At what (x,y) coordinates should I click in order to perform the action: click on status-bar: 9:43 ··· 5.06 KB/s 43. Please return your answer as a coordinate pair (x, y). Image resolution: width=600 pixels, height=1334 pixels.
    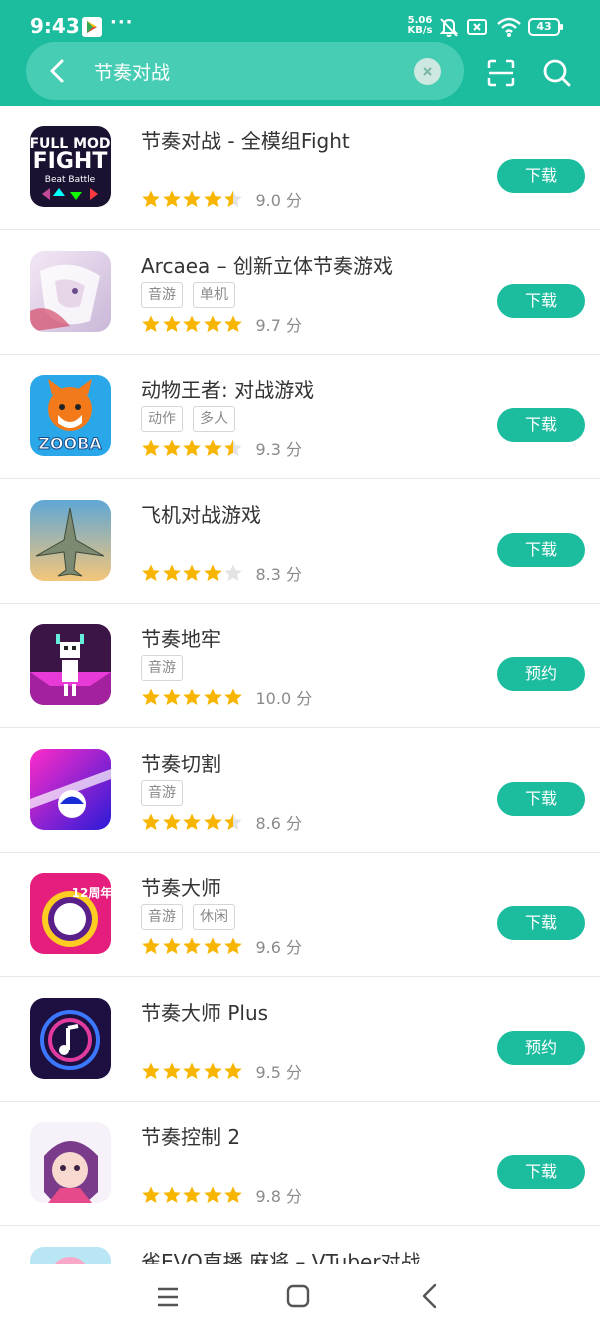
    Looking at the image, I should click on (300, 21).